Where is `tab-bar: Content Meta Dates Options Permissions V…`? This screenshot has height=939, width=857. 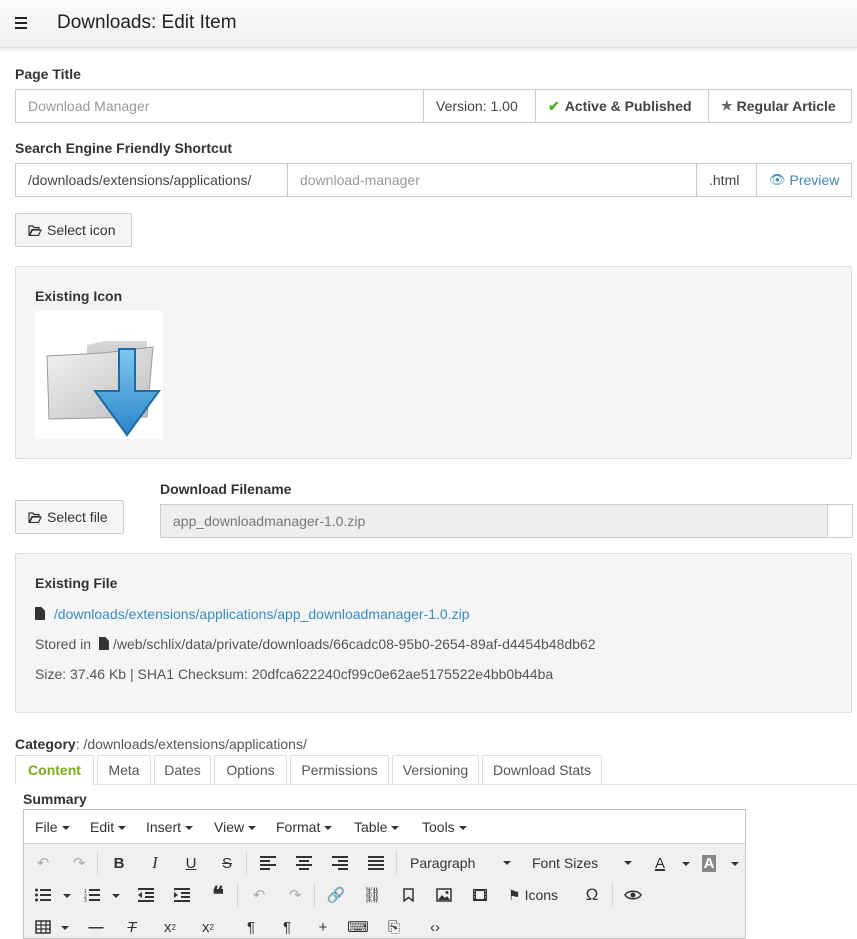 tab-bar: Content Meta Dates Options Permissions V… is located at coordinates (436, 770).